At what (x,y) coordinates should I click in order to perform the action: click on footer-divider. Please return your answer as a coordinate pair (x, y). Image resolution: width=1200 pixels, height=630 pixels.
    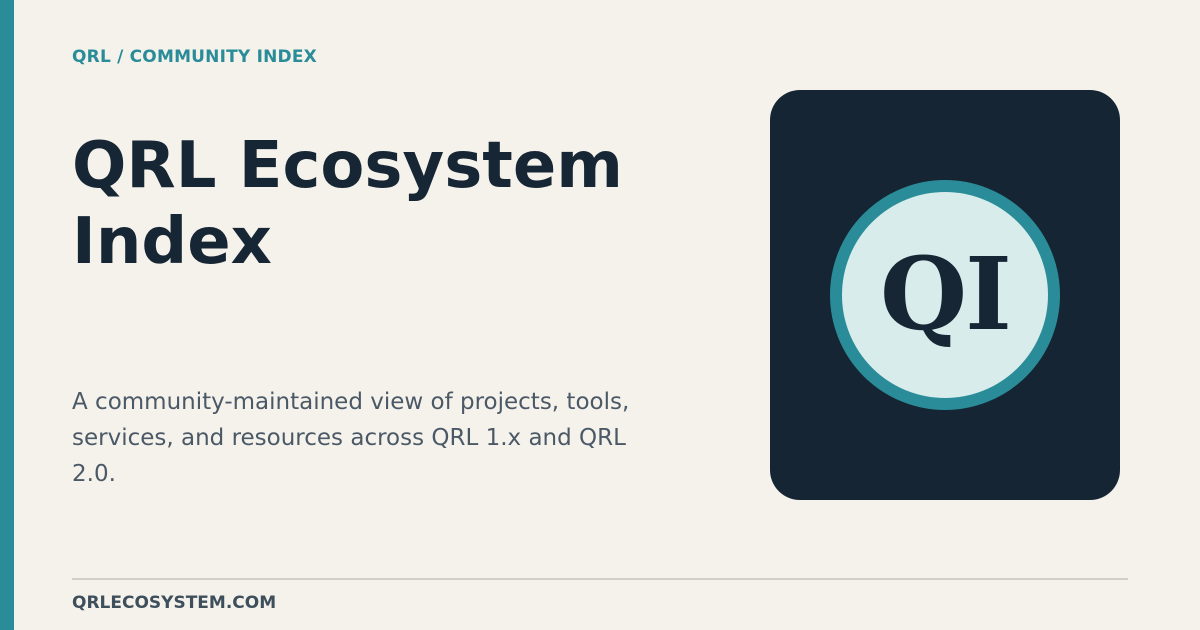
    Looking at the image, I should click on (600, 579).